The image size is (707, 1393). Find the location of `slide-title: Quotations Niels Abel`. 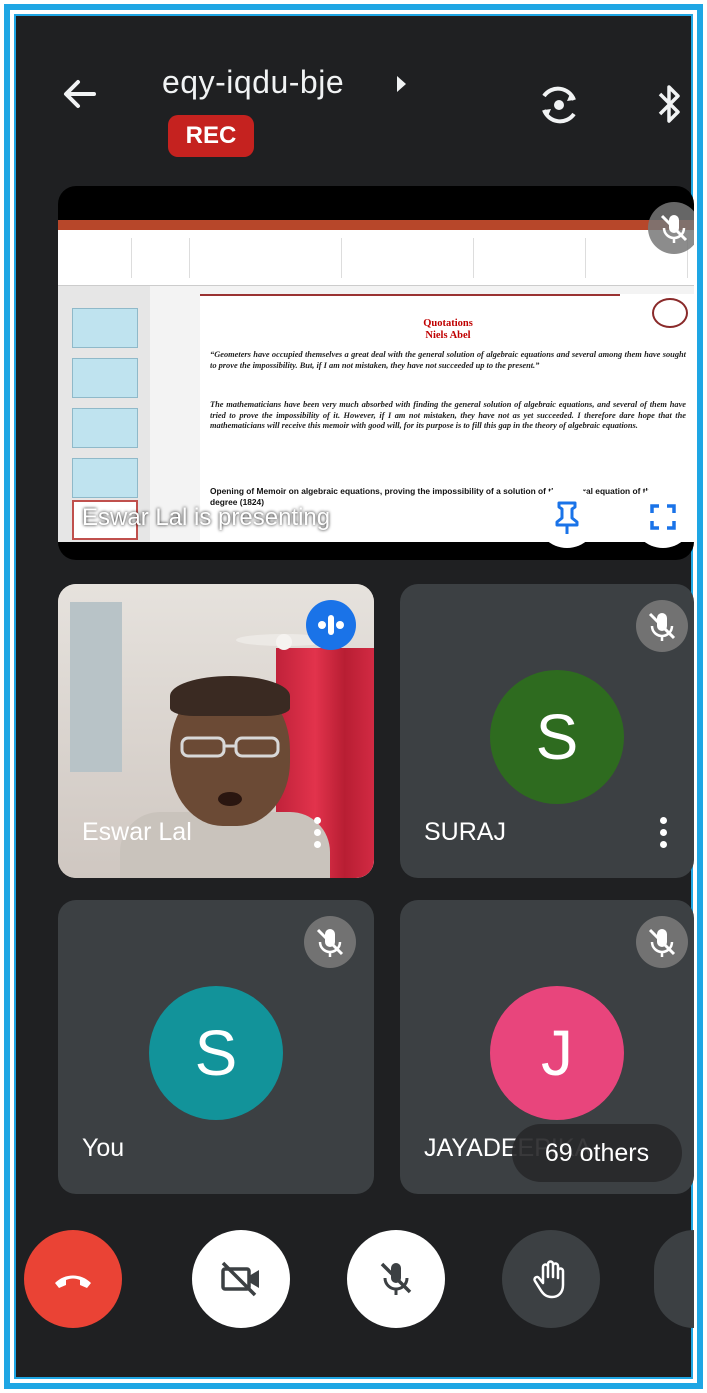

slide-title: Quotations Niels Abel is located at coordinates (448, 329).